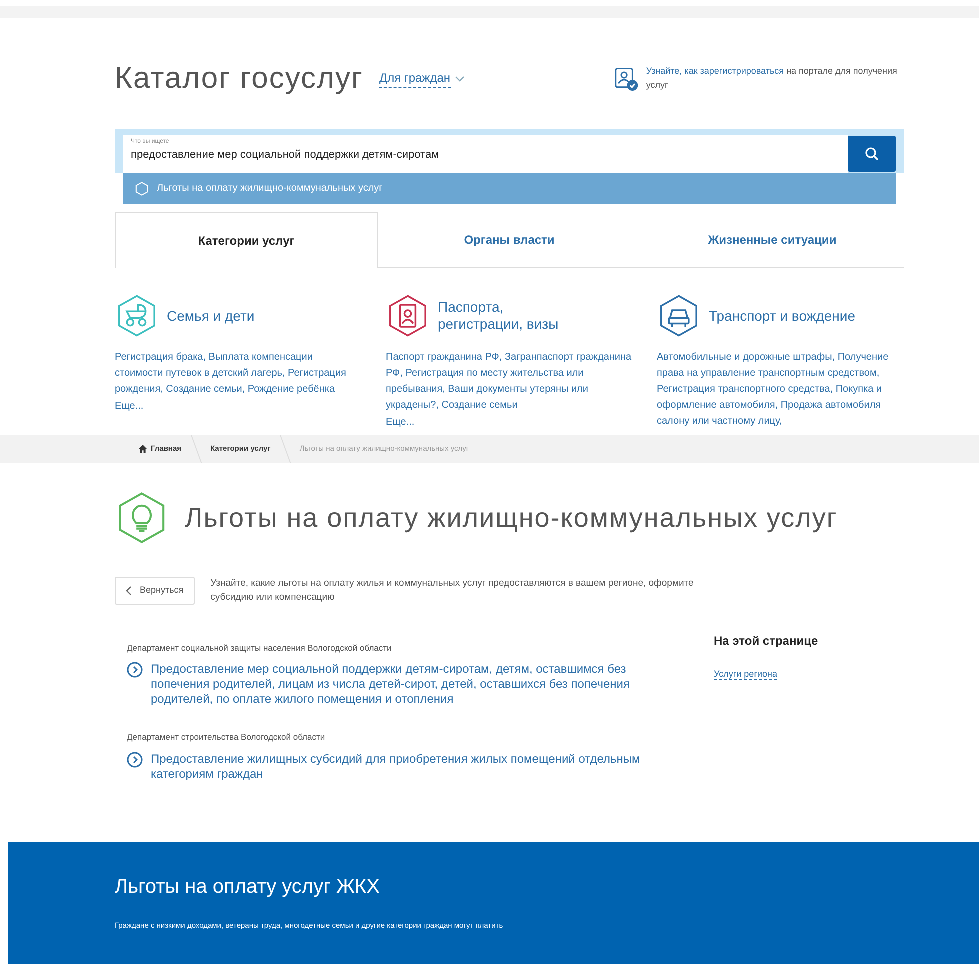 This screenshot has height=964, width=979. What do you see at coordinates (155, 590) in the screenshot?
I see `back-button: Вернуться` at bounding box center [155, 590].